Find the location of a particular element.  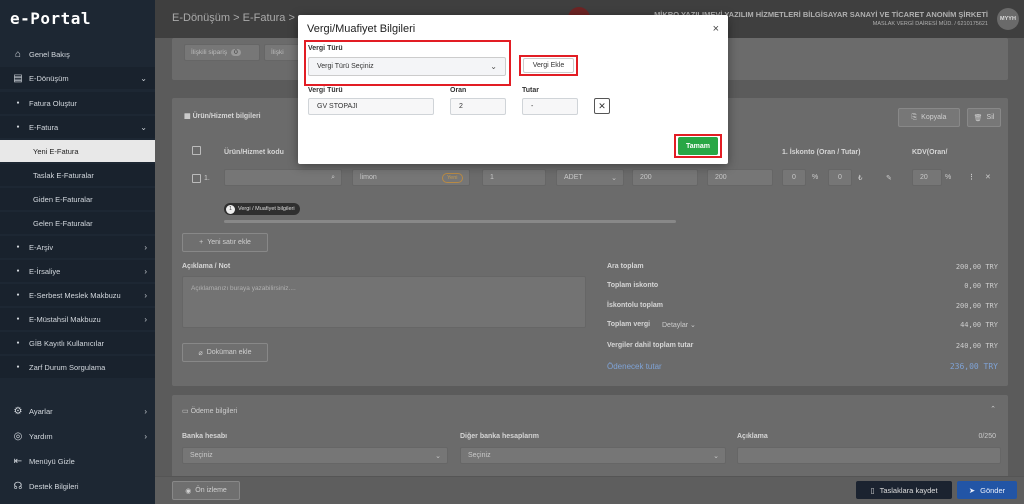

sidebar-item-label: Genel Bakış is located at coordinates (49, 54).